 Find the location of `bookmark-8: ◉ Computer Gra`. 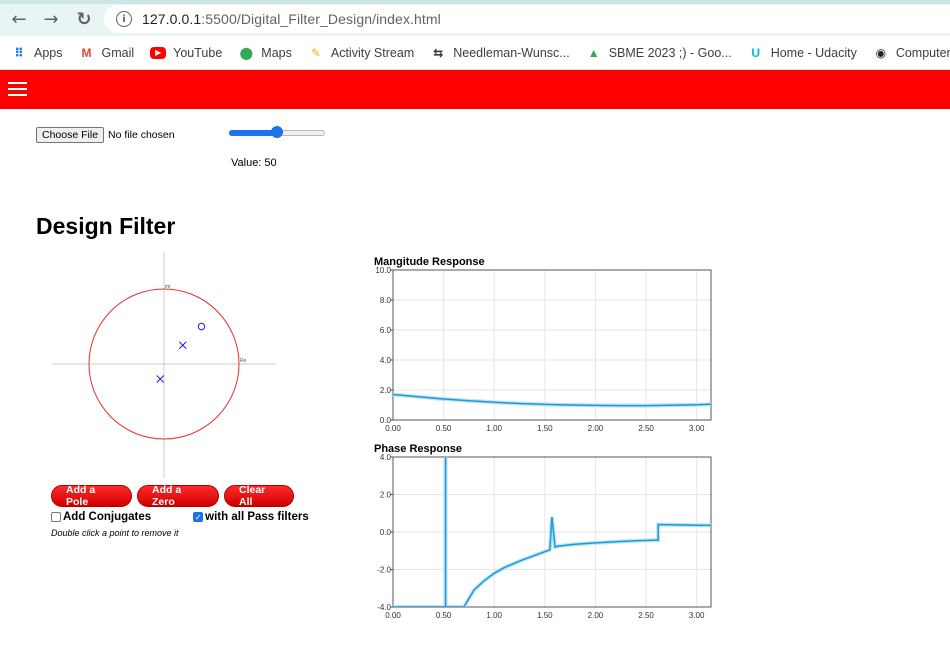

bookmark-8: ◉ Computer Gra is located at coordinates (911, 53).